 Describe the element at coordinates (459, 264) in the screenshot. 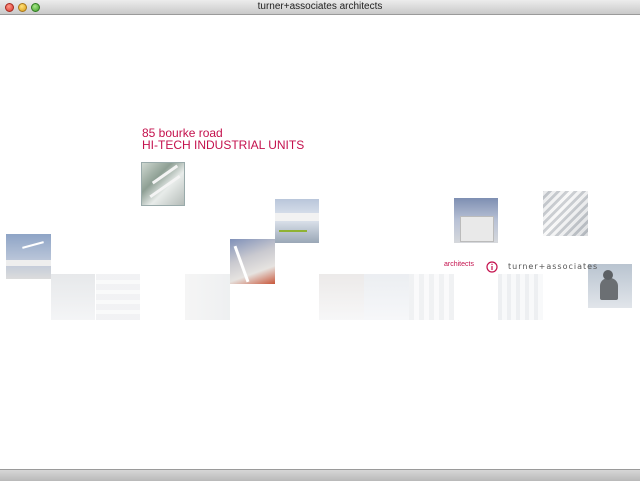

I see `architects-link: architects` at that location.